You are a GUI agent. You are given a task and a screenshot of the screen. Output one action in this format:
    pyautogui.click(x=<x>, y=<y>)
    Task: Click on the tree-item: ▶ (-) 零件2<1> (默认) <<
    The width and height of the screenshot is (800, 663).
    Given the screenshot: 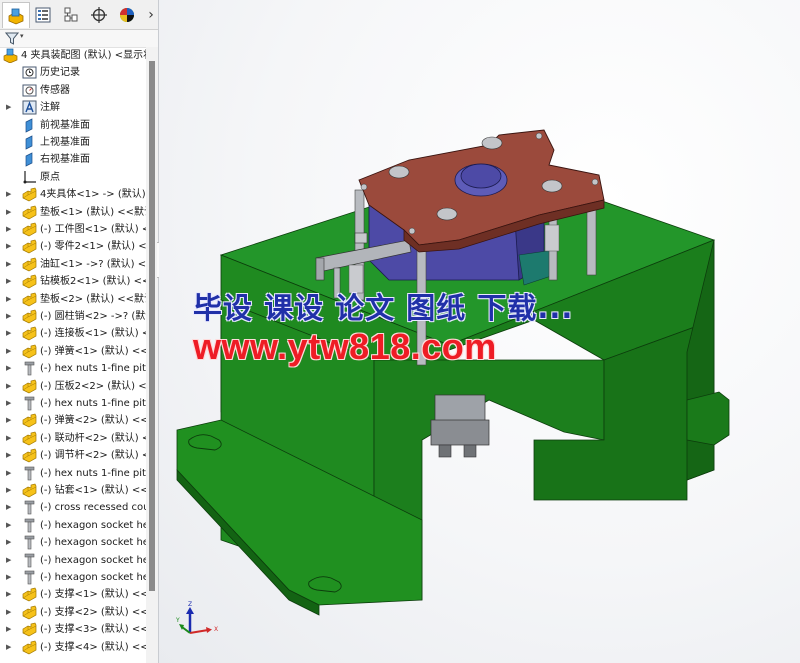 What is the action you would take?
    pyautogui.click(x=73, y=246)
    